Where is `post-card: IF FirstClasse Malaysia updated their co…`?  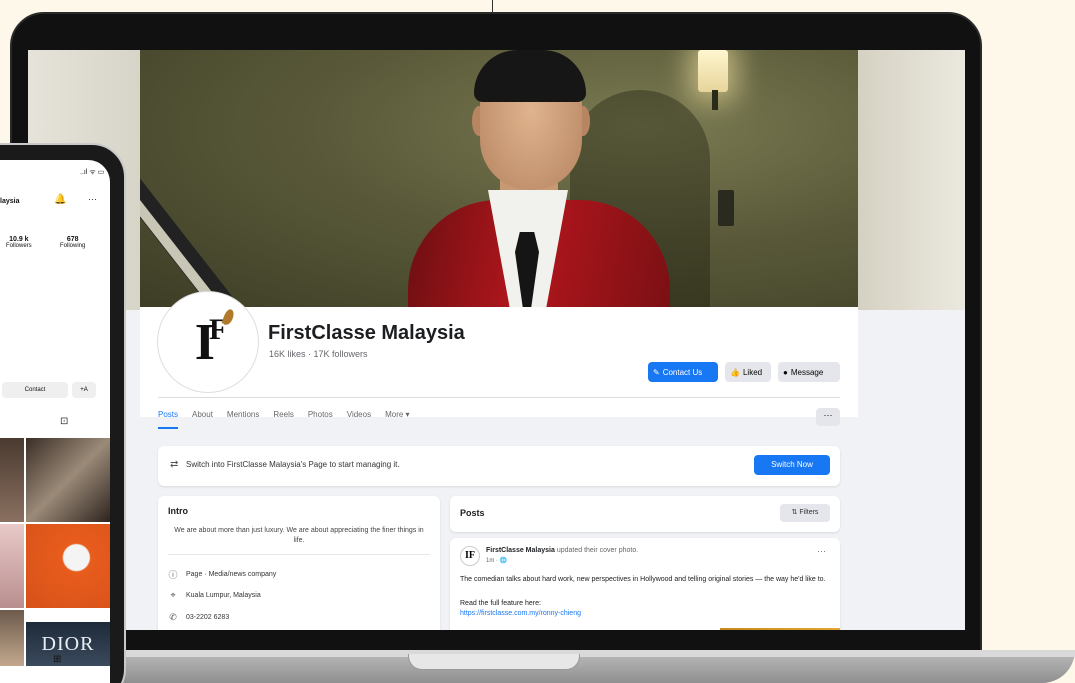 post-card: IF FirstClasse Malaysia updated their co… is located at coordinates (645, 584).